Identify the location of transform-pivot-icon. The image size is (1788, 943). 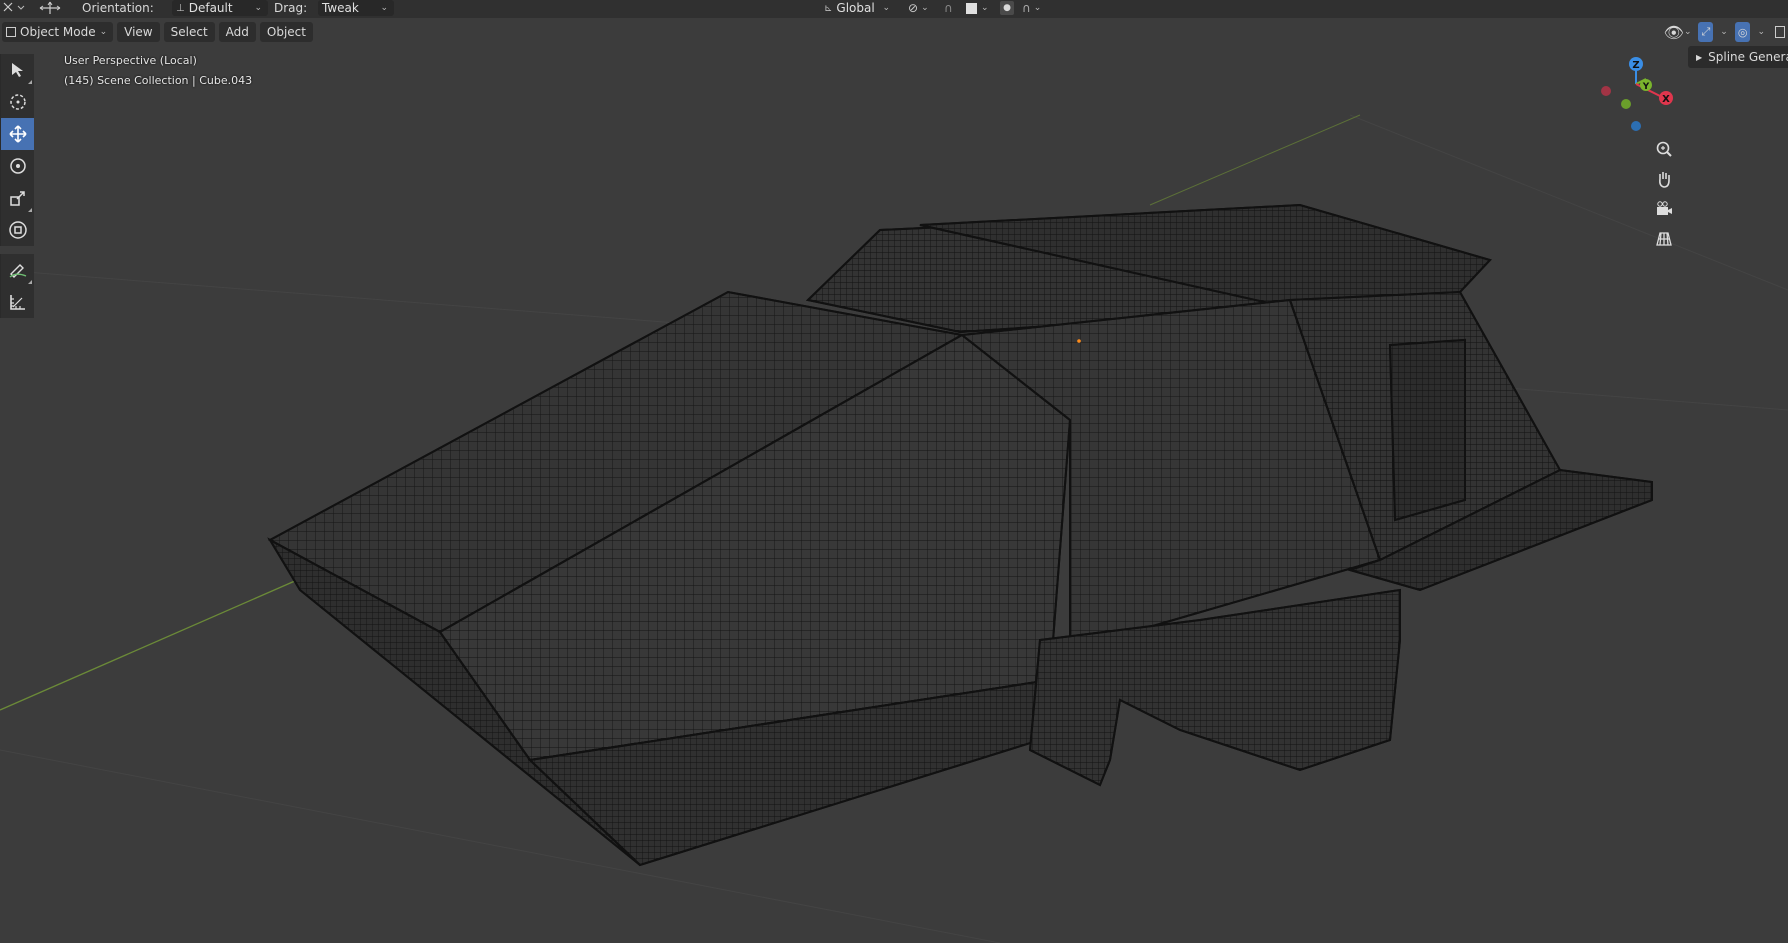
(14, 8).